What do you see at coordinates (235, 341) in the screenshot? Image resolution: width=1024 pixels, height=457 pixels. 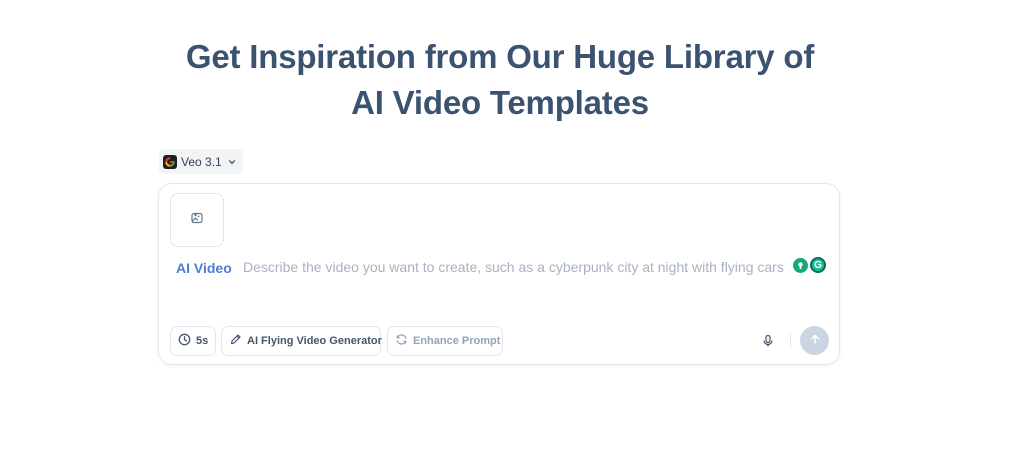 I see `pencil-icon` at bounding box center [235, 341].